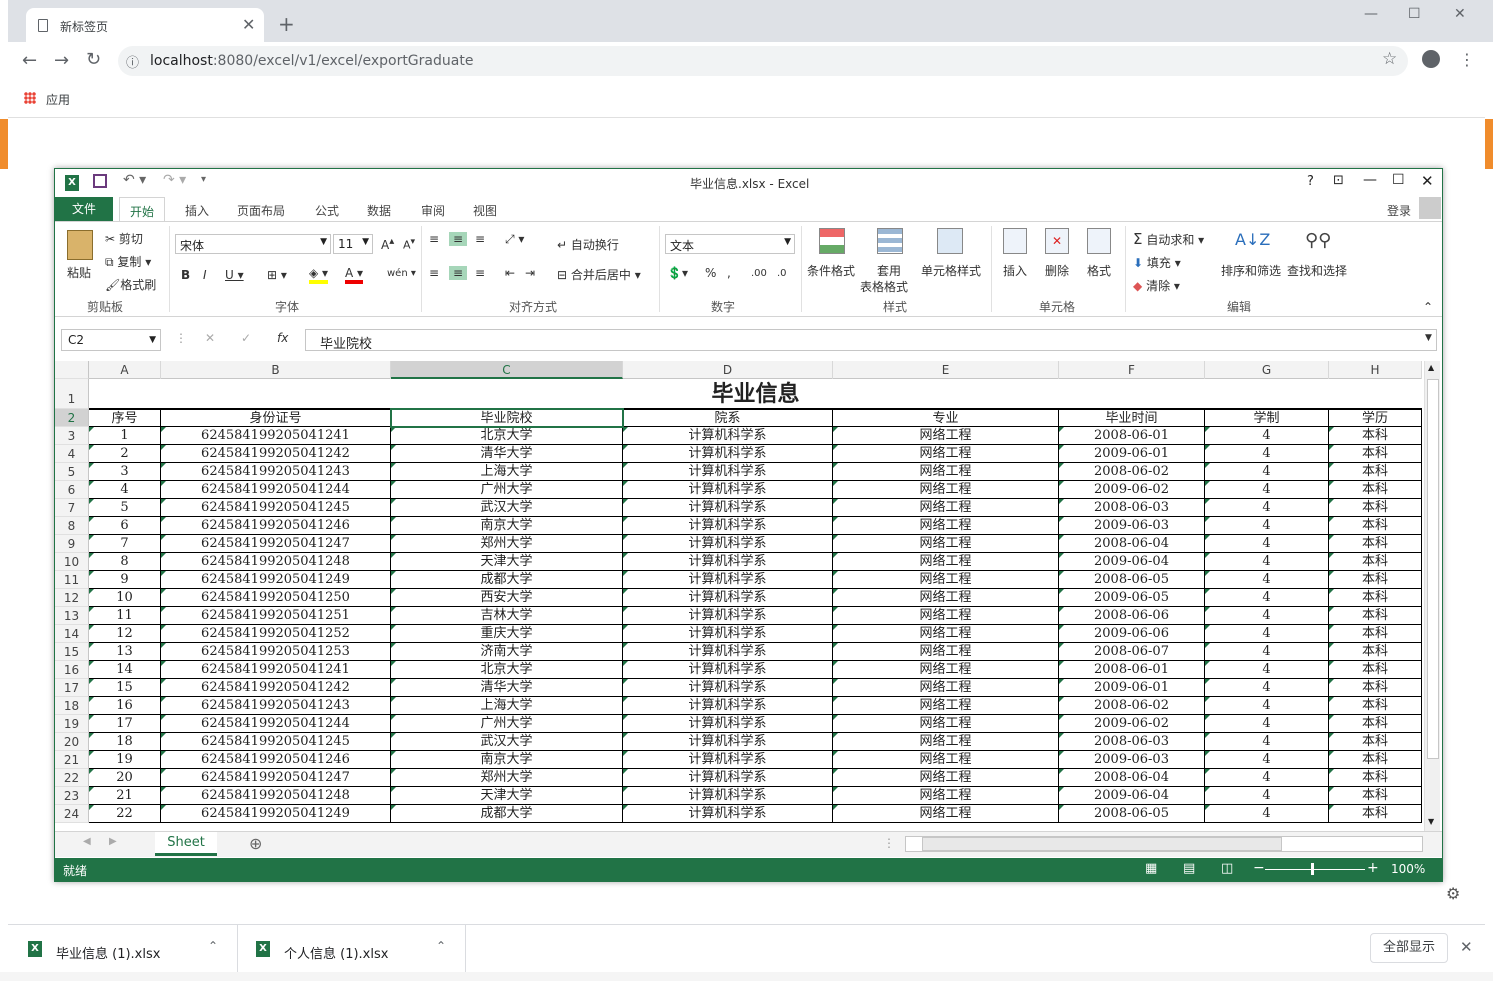  I want to click on table-cell: 624584199205041242, so click(276, 454).